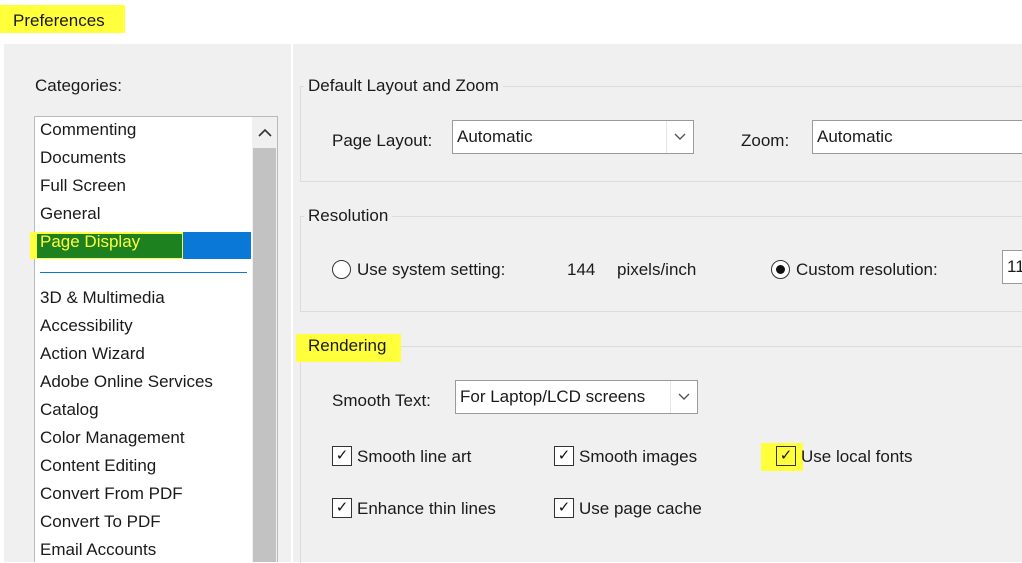  What do you see at coordinates (431, 269) in the screenshot?
I see `system-setting-label: Use system setting:` at bounding box center [431, 269].